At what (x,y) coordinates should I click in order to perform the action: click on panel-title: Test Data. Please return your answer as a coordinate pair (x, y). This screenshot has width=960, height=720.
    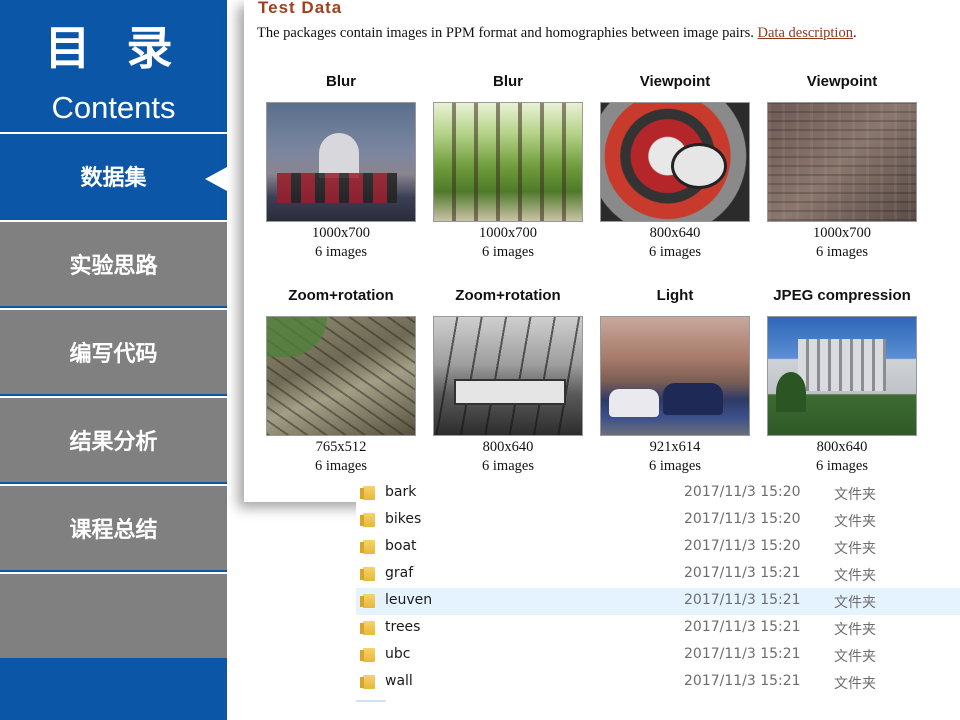
    Looking at the image, I should click on (300, 8).